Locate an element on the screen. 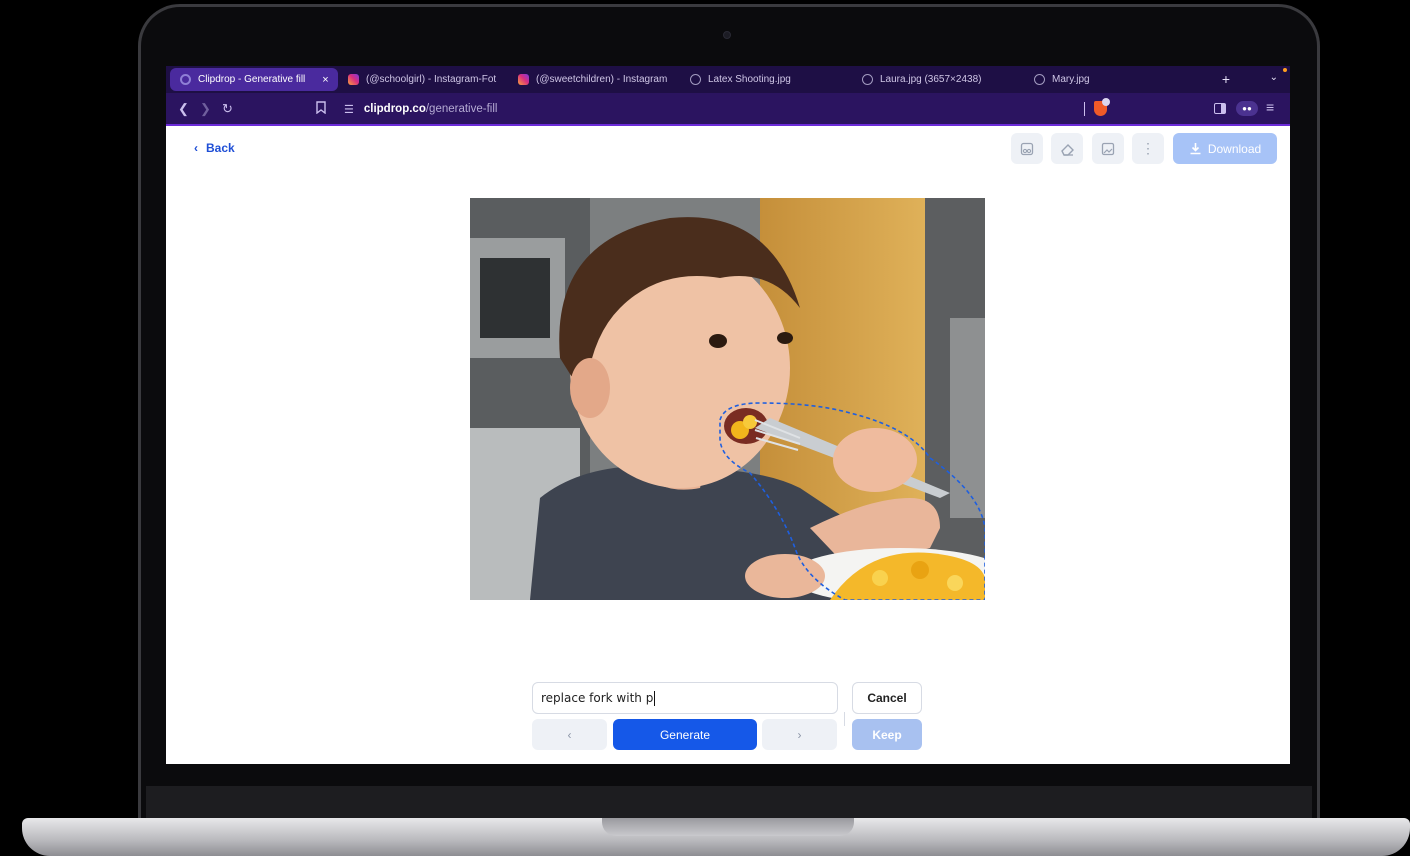 The width and height of the screenshot is (1410, 856). download-icon is located at coordinates (1195, 149).